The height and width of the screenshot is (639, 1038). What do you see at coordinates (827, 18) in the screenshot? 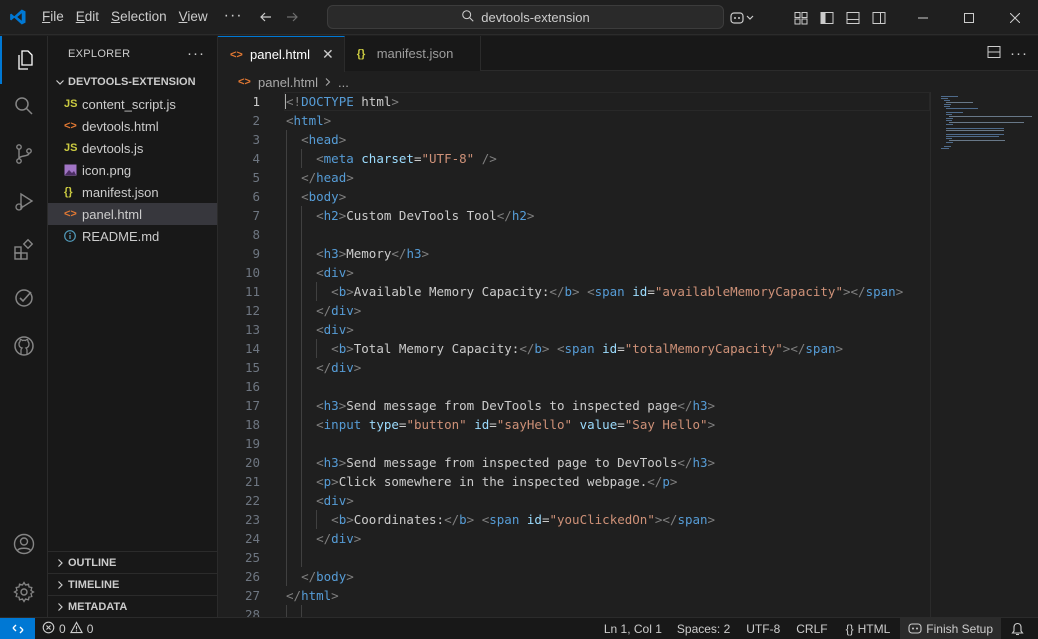
I see `toggle-primary-sidebar-icon` at bounding box center [827, 18].